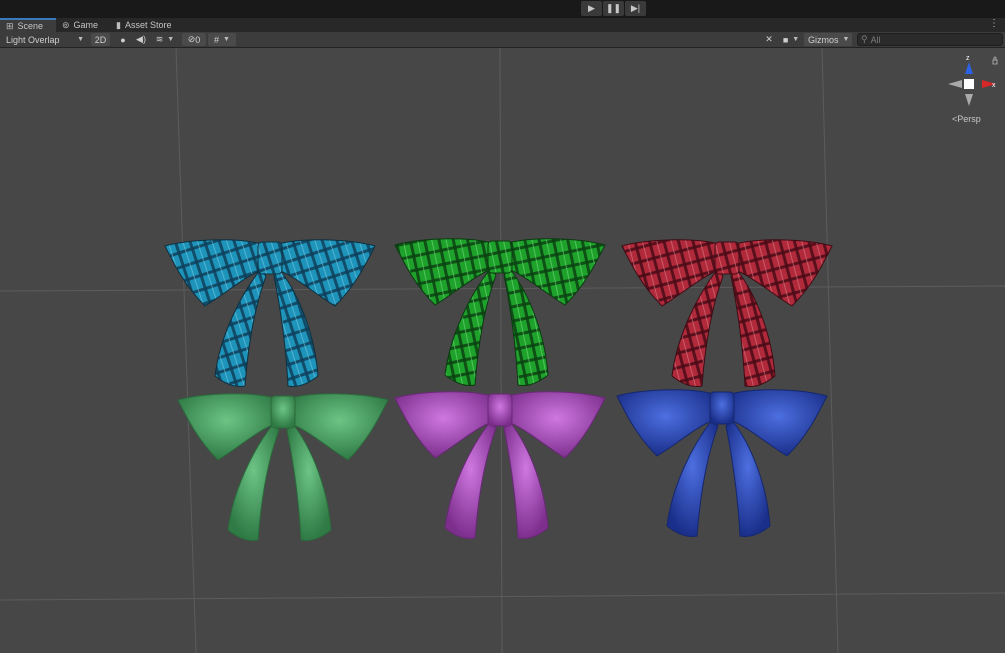 This screenshot has height=653, width=1005. I want to click on camera-icon: ■, so click(785, 39).